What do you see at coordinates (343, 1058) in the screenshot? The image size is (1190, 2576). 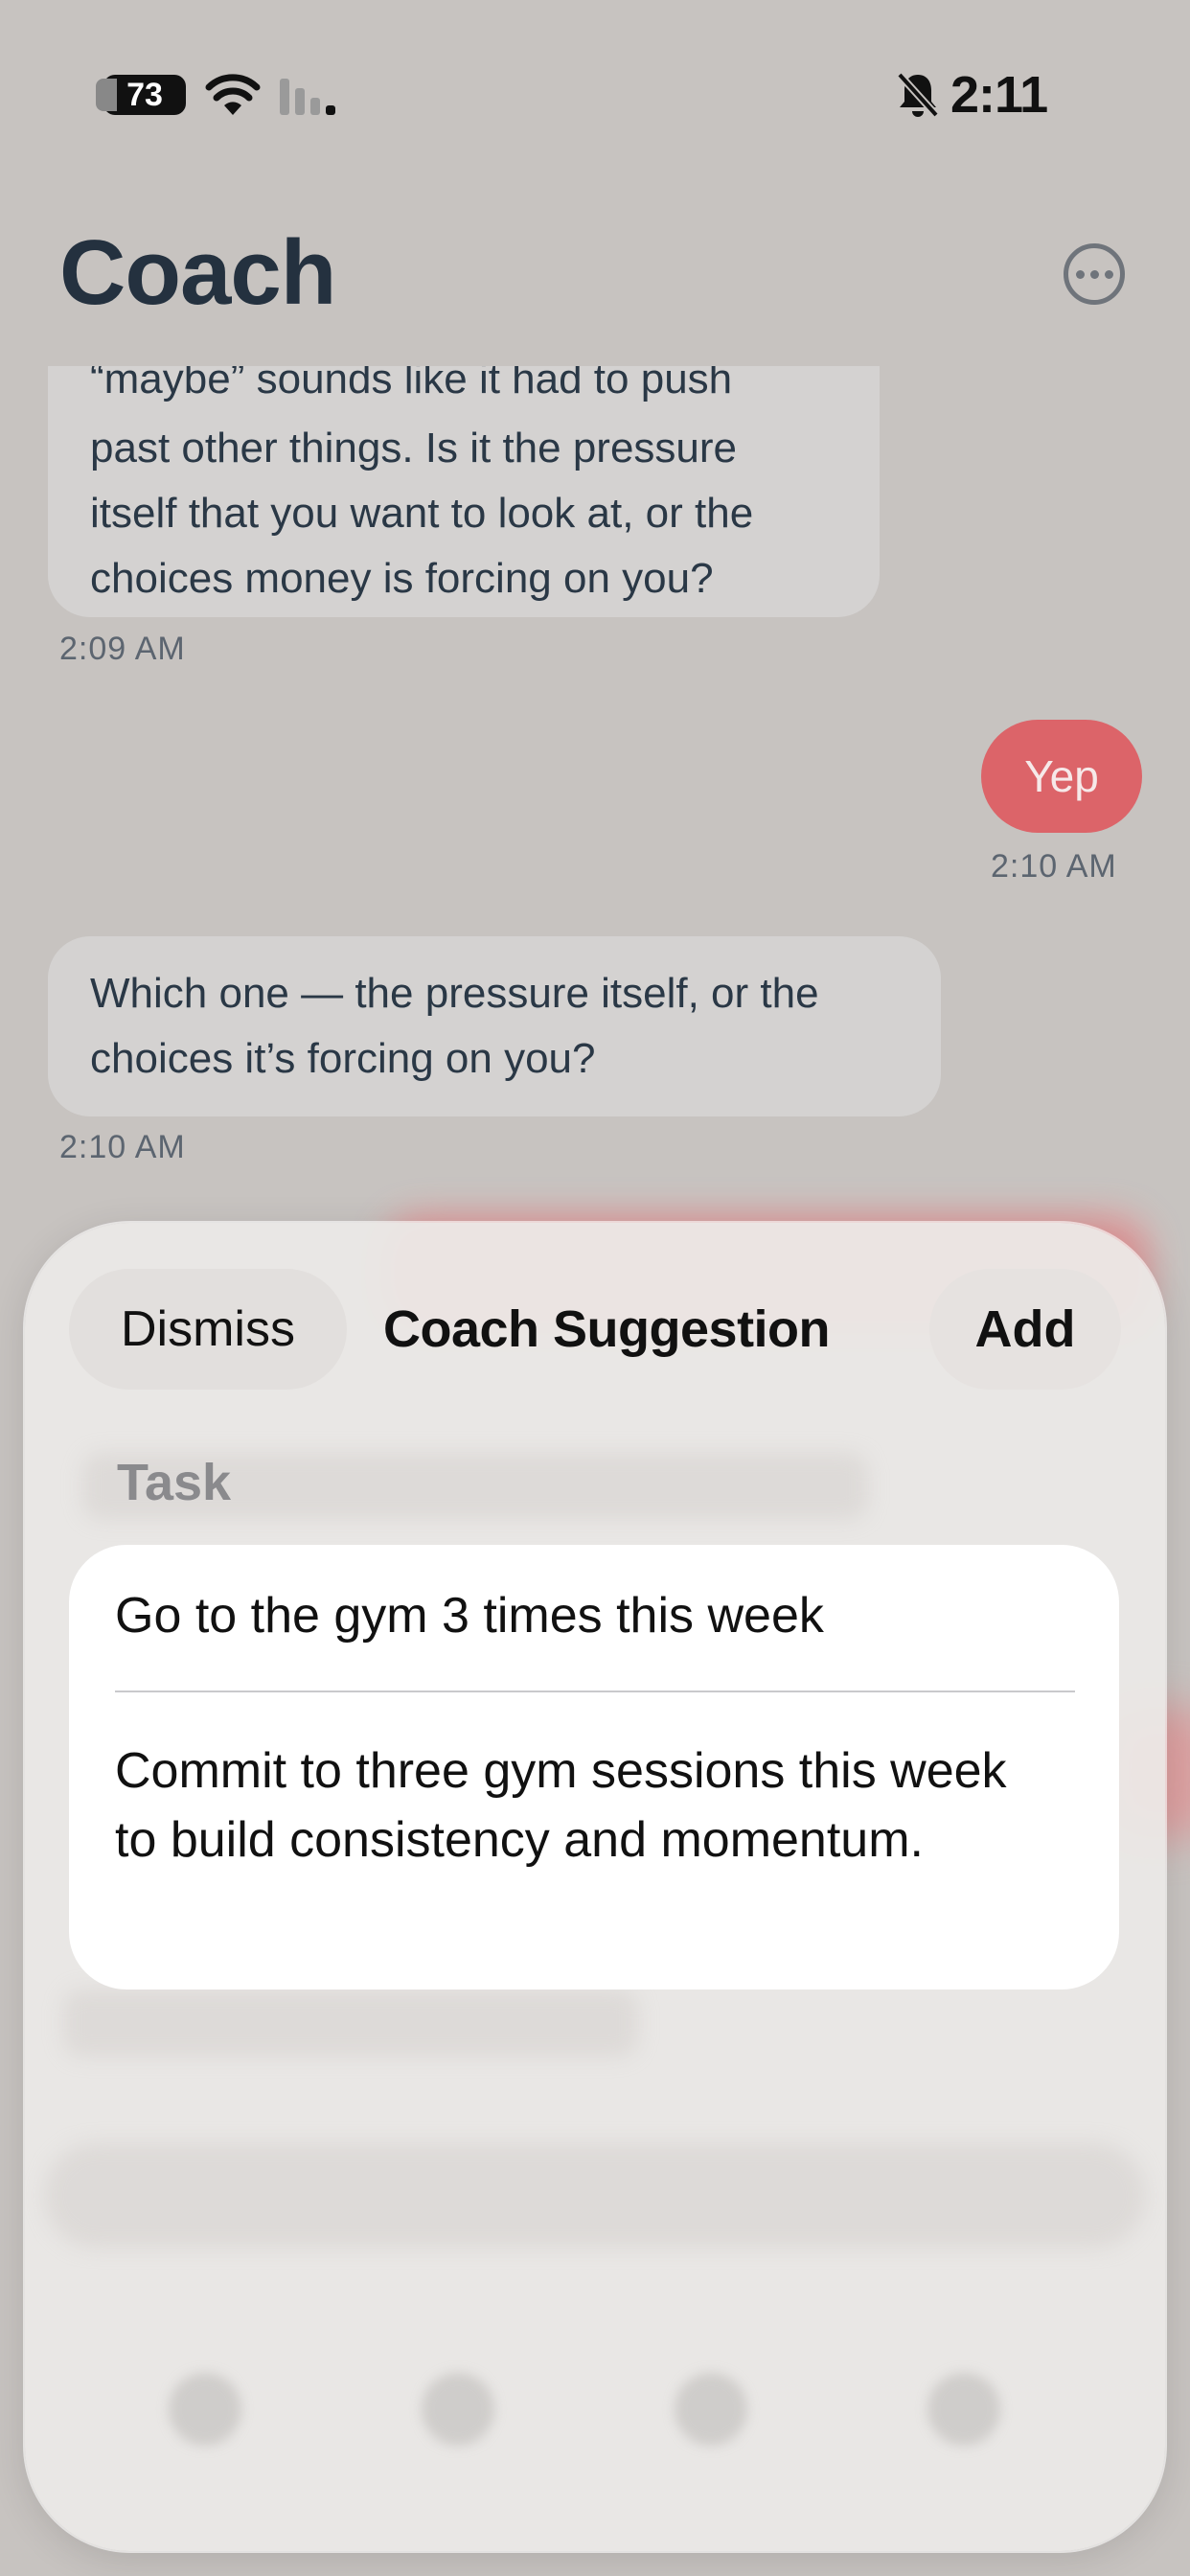 I see `message-line: choices it’s forcing on you?` at bounding box center [343, 1058].